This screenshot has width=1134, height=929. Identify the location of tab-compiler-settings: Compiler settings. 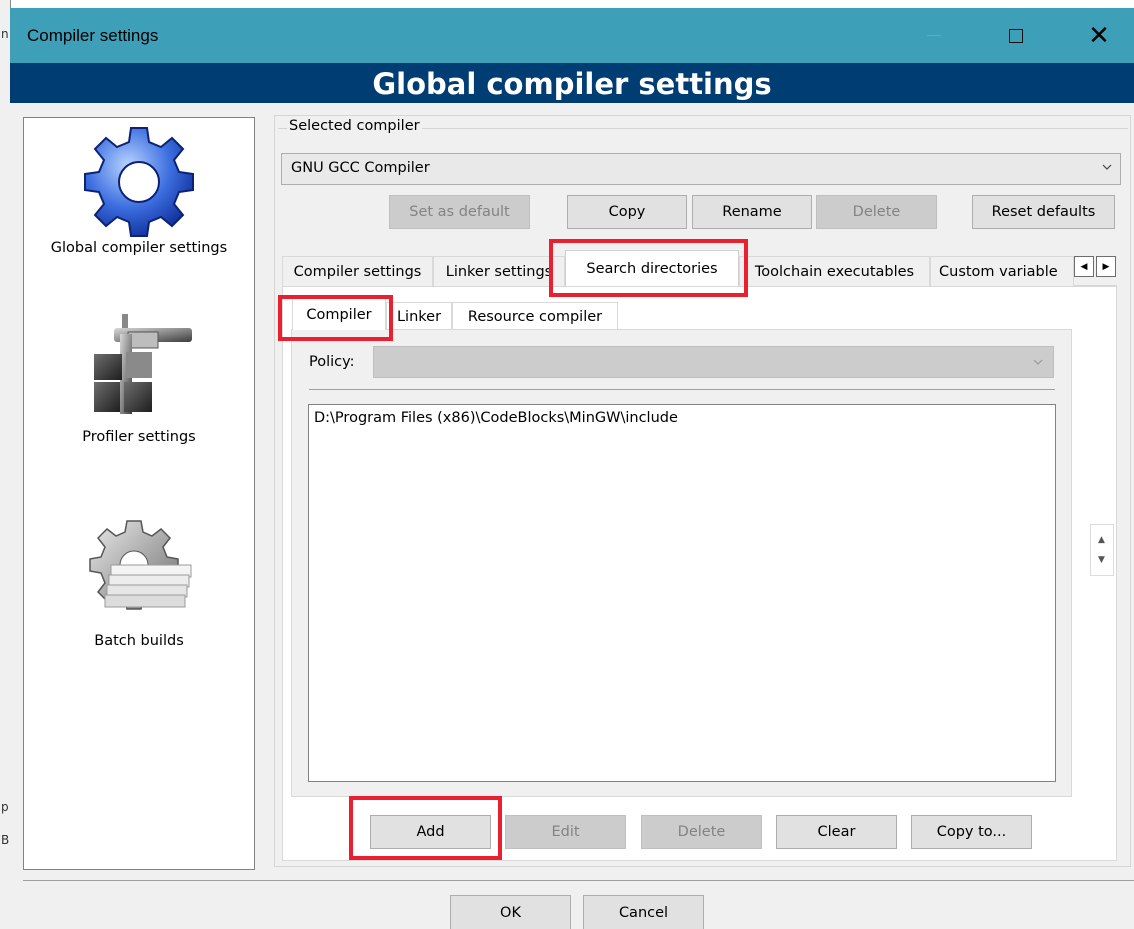
(357, 271).